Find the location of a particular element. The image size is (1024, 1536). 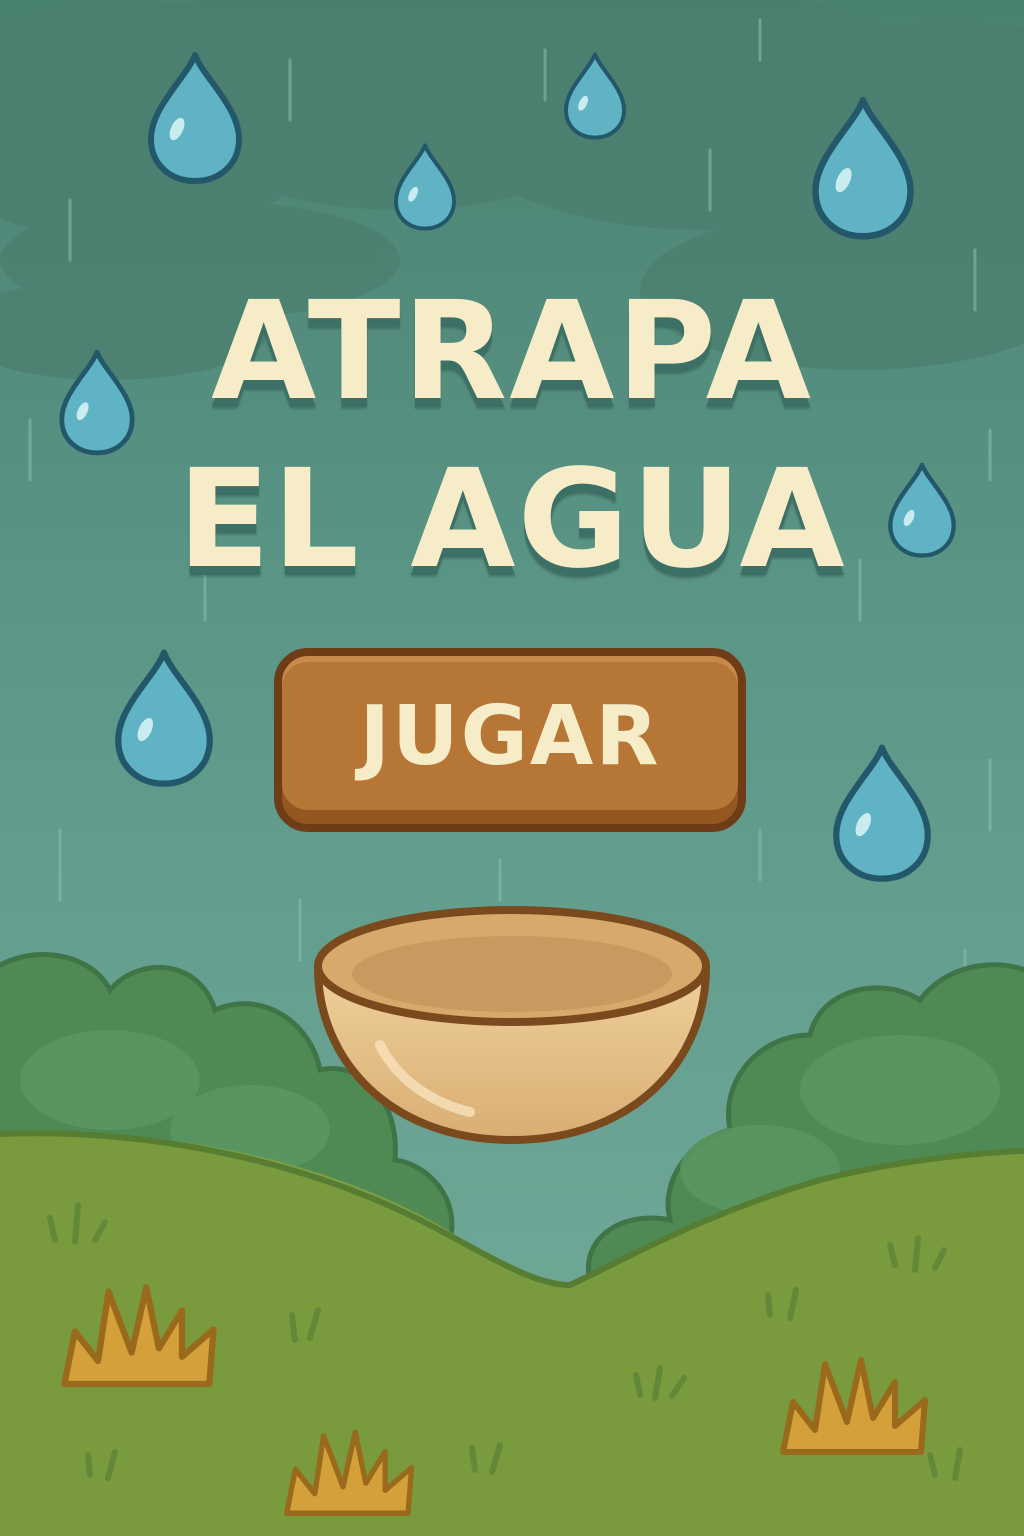

game-title-line-2: EL AGUA is located at coordinates (512, 520).